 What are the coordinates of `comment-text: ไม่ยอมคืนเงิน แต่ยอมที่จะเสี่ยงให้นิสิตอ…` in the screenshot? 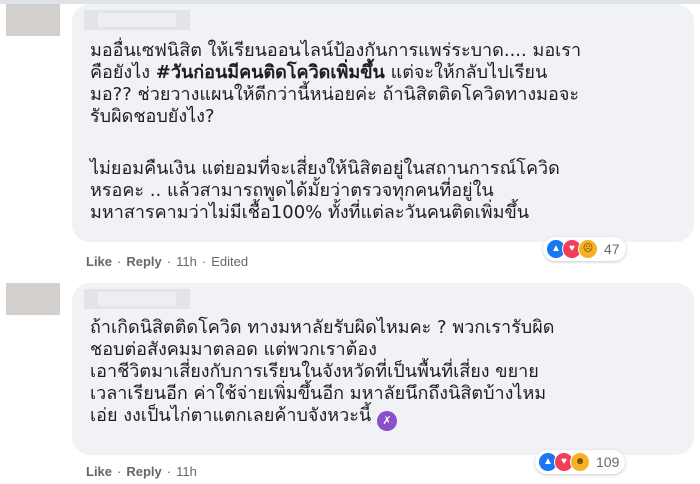 It's located at (325, 190).